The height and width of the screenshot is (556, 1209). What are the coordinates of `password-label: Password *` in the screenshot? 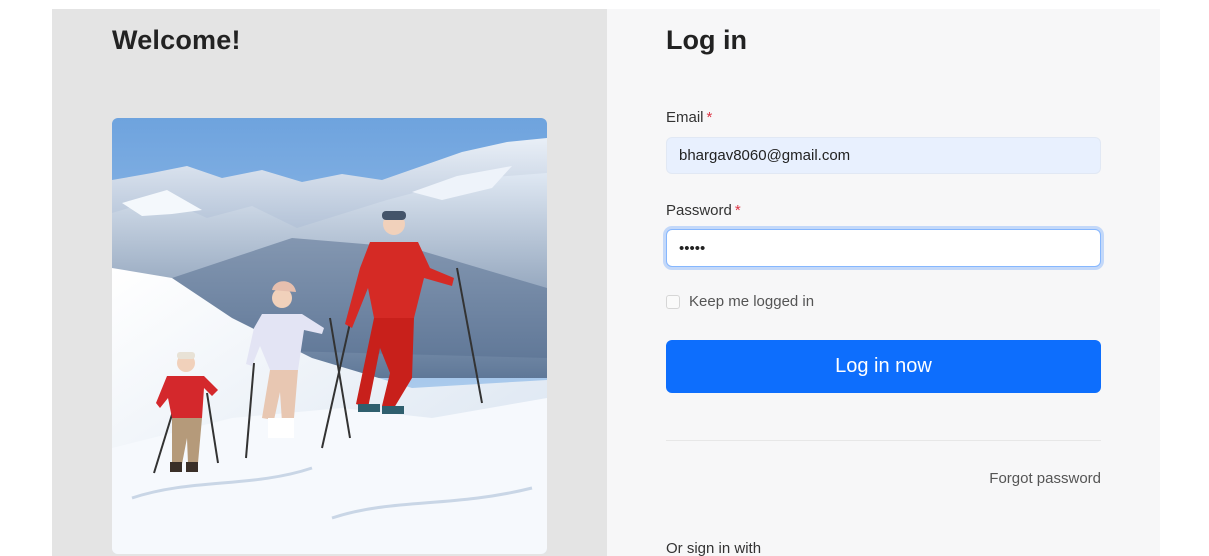 It's located at (703, 210).